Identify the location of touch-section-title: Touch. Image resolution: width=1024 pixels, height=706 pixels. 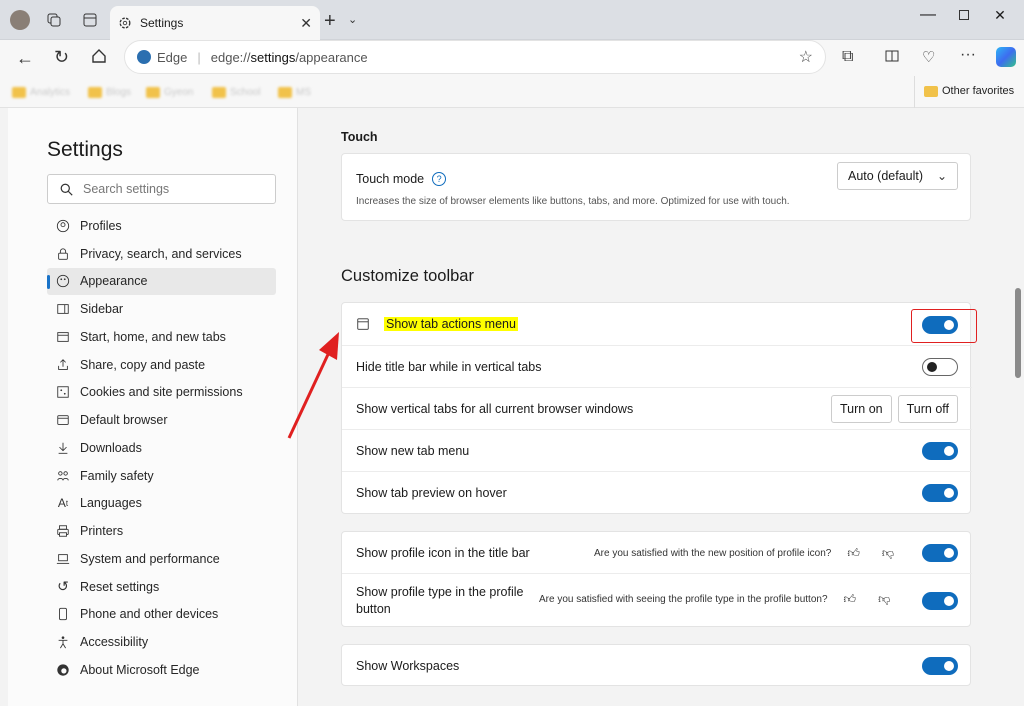
(359, 137).